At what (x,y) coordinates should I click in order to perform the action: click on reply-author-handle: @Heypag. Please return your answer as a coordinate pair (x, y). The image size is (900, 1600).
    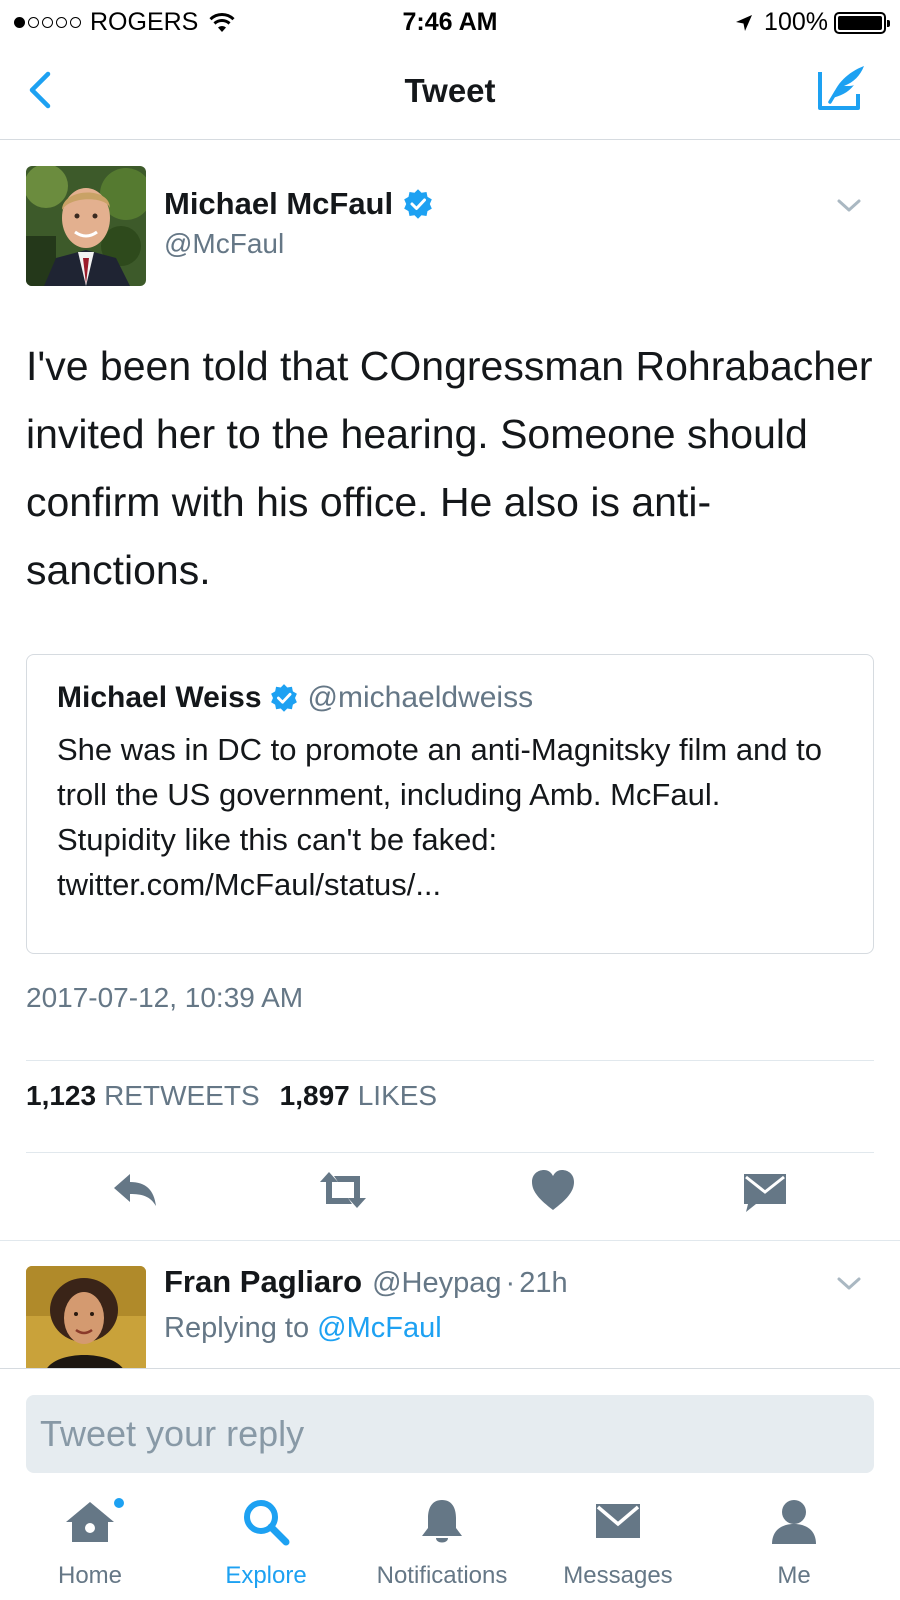
    Looking at the image, I should click on (436, 1283).